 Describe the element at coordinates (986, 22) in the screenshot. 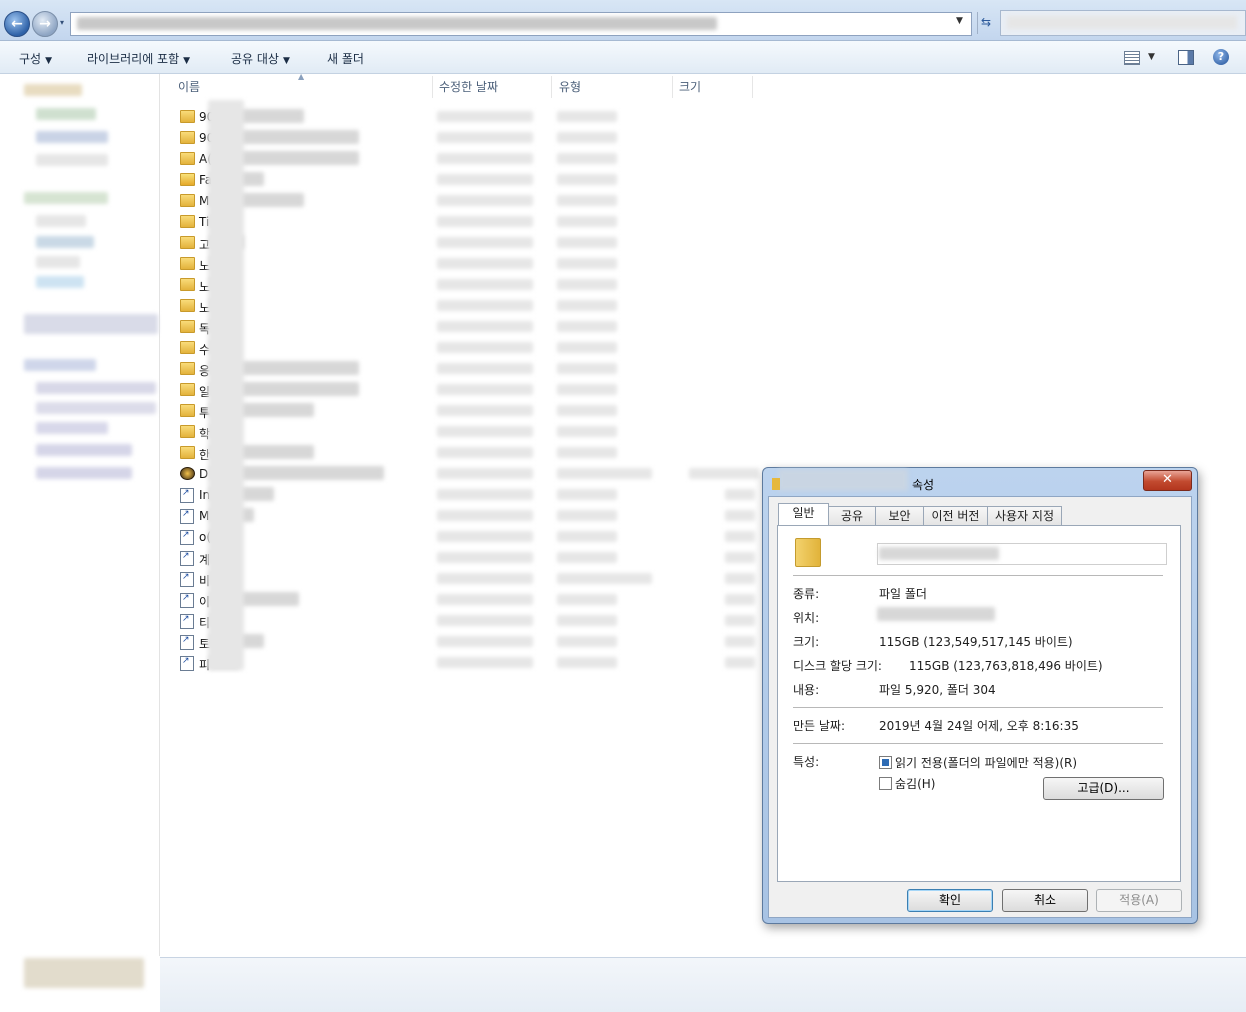

I see `refresh-icon: ⇆` at that location.